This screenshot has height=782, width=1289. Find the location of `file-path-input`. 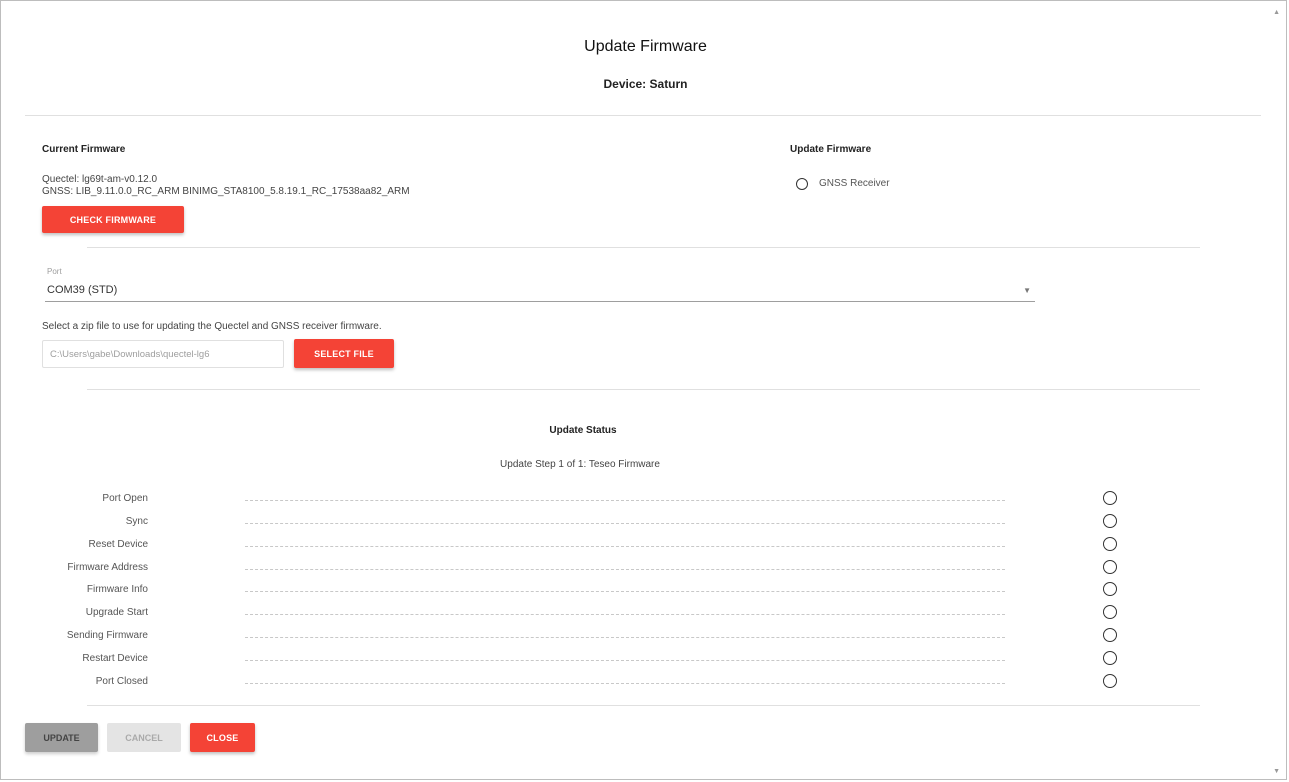

file-path-input is located at coordinates (163, 354).